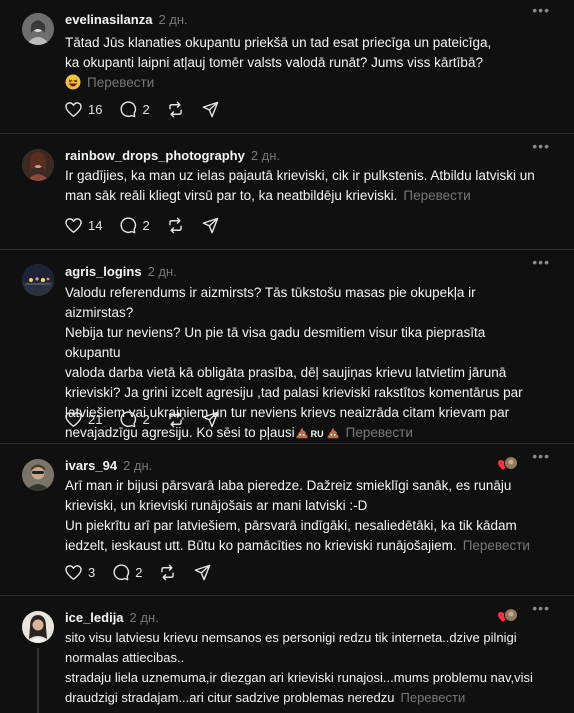 The image size is (574, 713). I want to click on like-count: 14, so click(95, 225).